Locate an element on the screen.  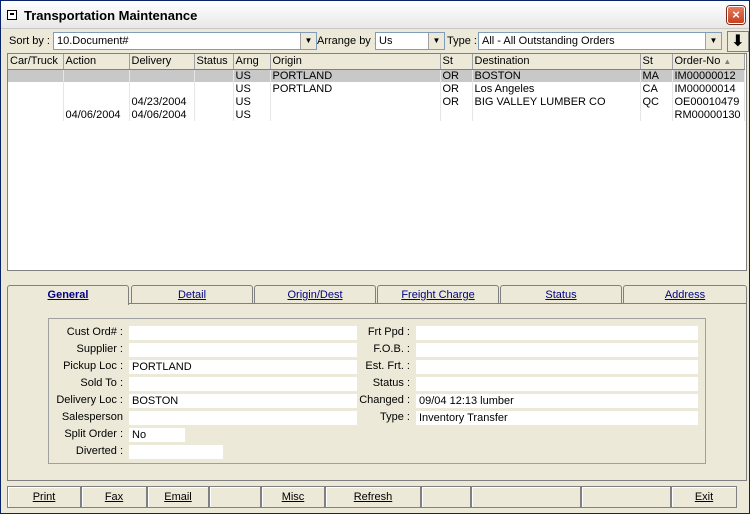
split-order-field: No is located at coordinates (157, 435).